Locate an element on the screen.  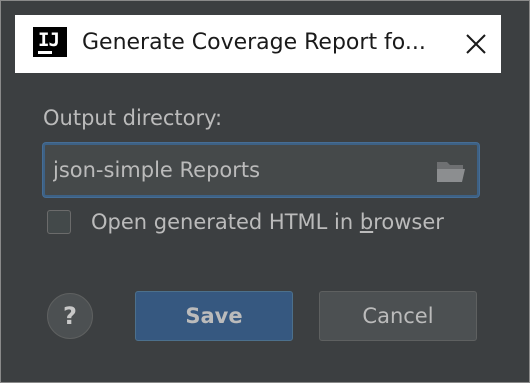
browse-folder-button is located at coordinates (451, 171).